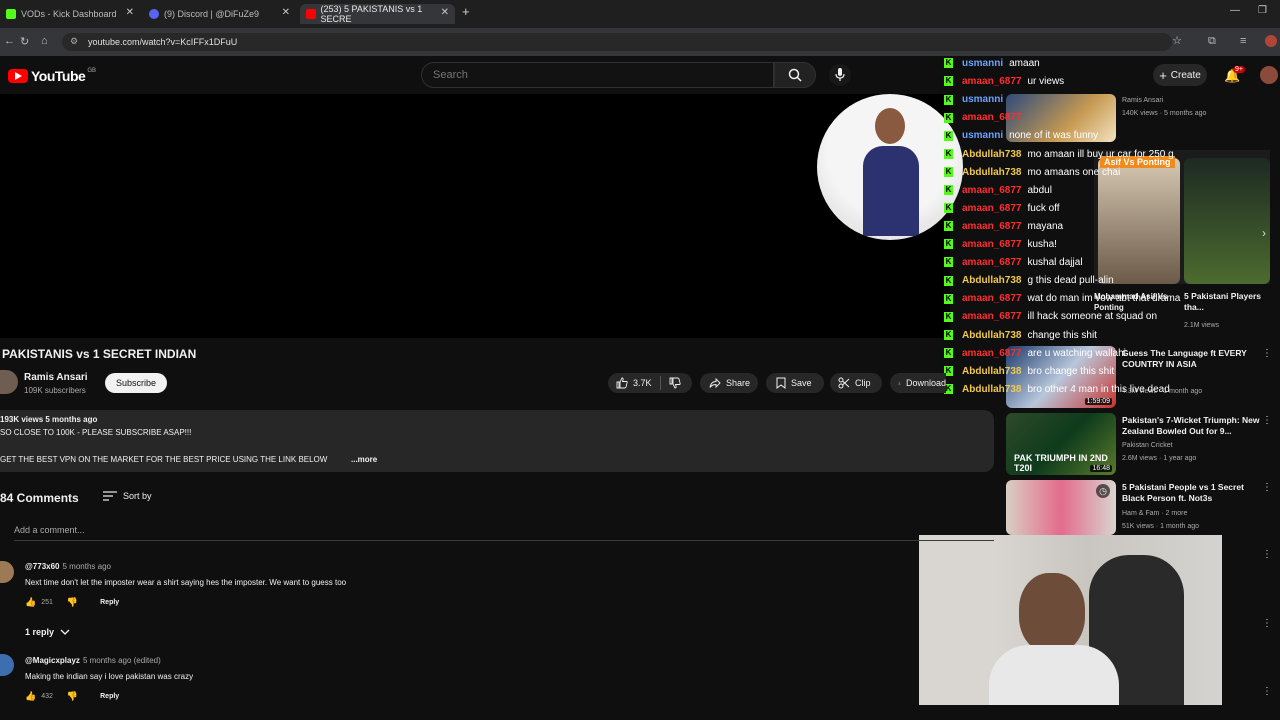 The width and height of the screenshot is (1280, 720). Describe the element at coordinates (1269, 75) in the screenshot. I see `account-avatar` at that location.